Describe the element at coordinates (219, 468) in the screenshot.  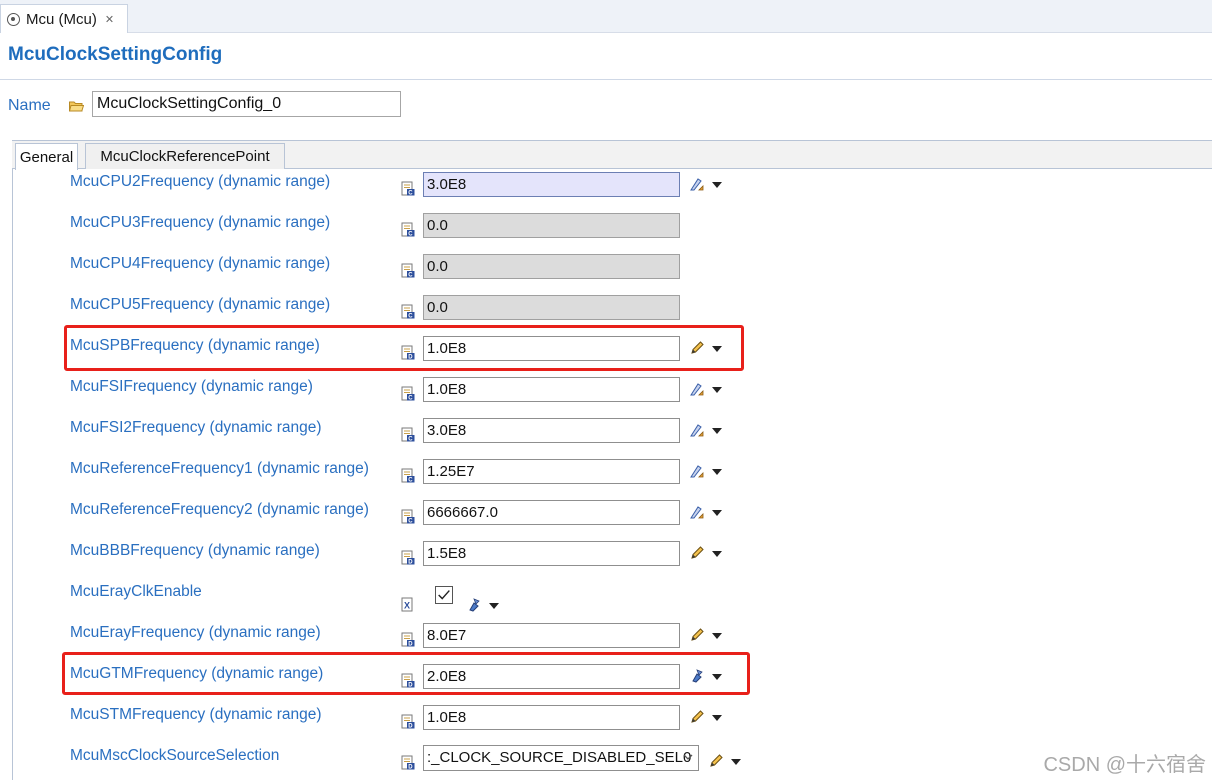
I see `param-label: McuReferenceFrequency1 (dynamic range)` at that location.